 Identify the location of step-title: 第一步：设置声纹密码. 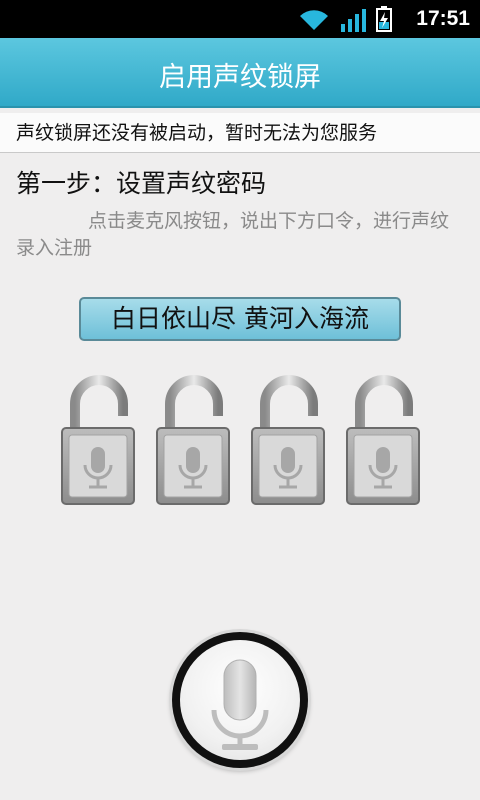
(141, 183).